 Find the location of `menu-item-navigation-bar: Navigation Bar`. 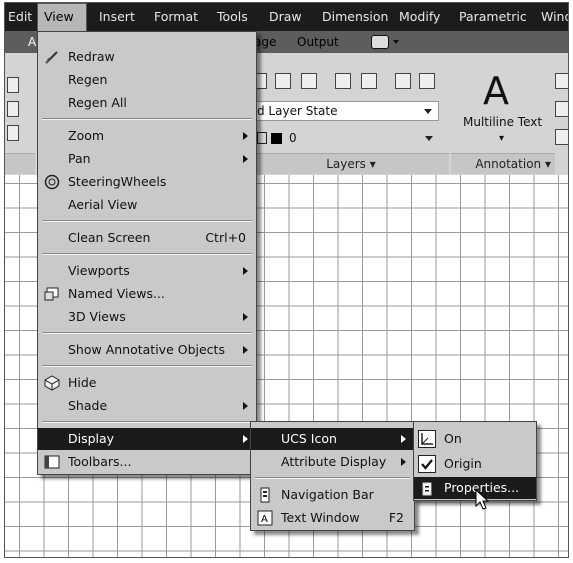

menu-item-navigation-bar: Navigation Bar is located at coordinates (332, 495).